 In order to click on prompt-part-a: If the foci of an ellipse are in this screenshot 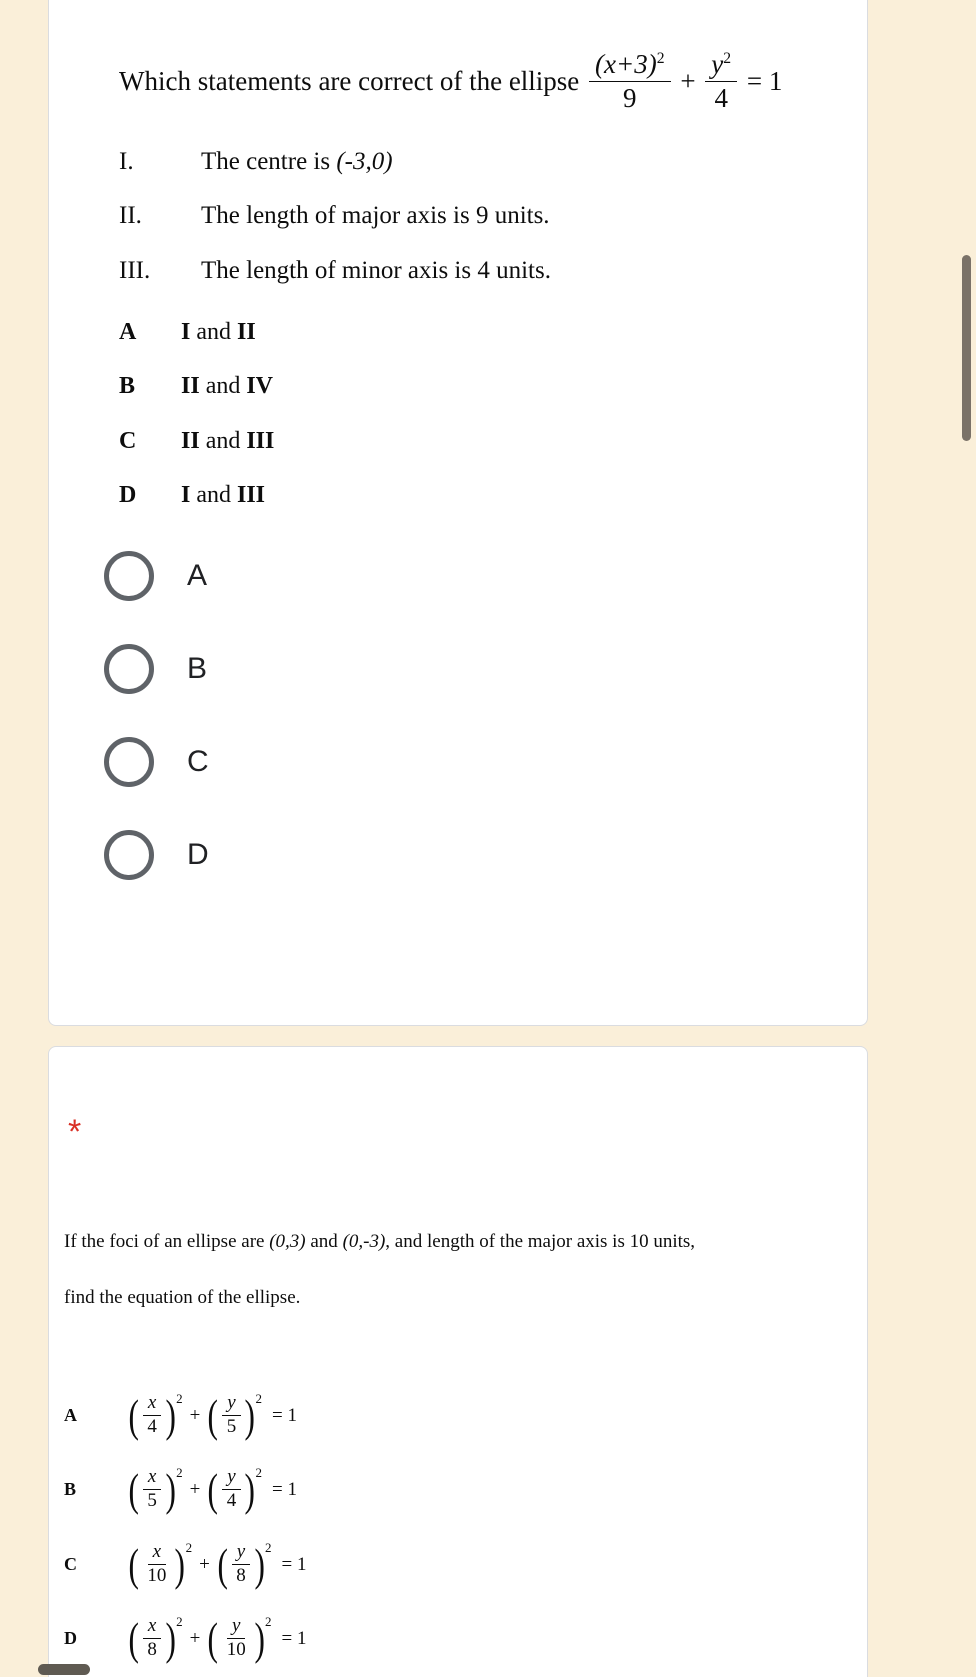, I will do `click(164, 1241)`.